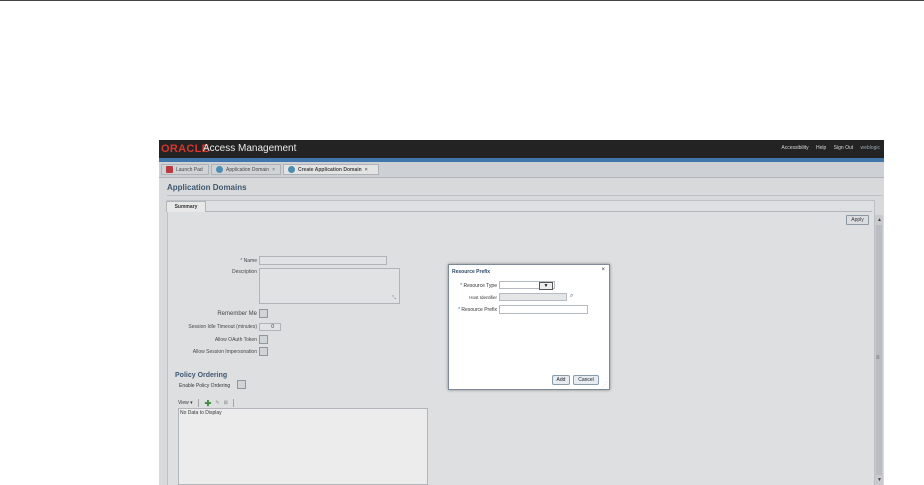 The image size is (924, 485). What do you see at coordinates (604, 385) in the screenshot?
I see `resize-handle-icon: ⋰` at bounding box center [604, 385].